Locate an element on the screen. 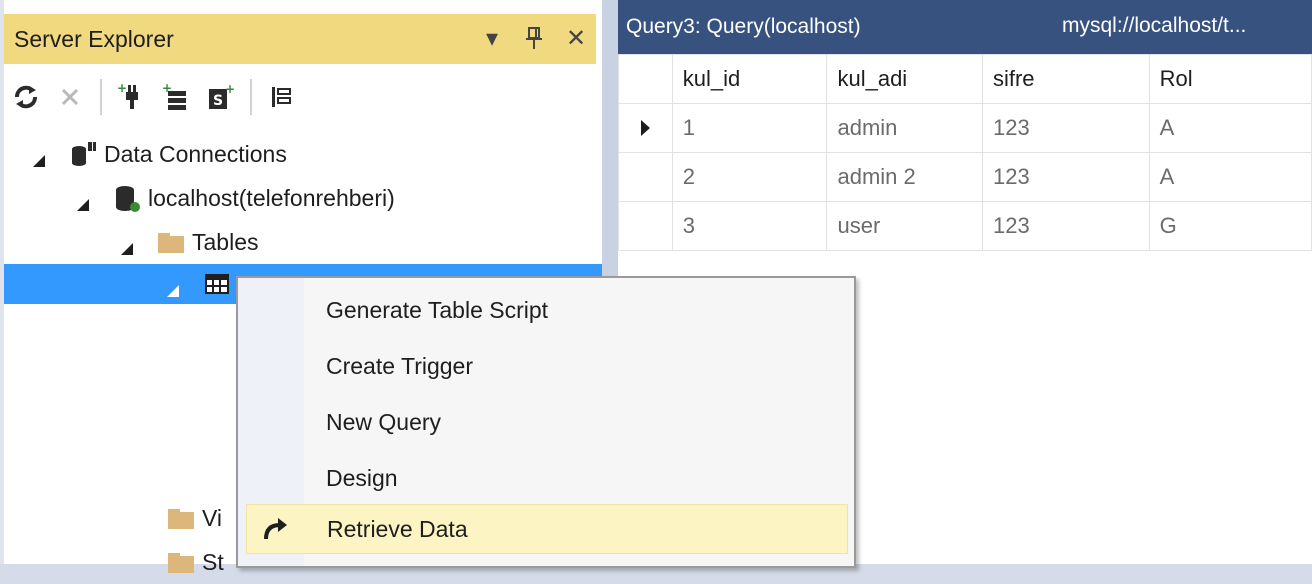 Image resolution: width=1312 pixels, height=584 pixels. tree-node-label: Tables is located at coordinates (225, 241).